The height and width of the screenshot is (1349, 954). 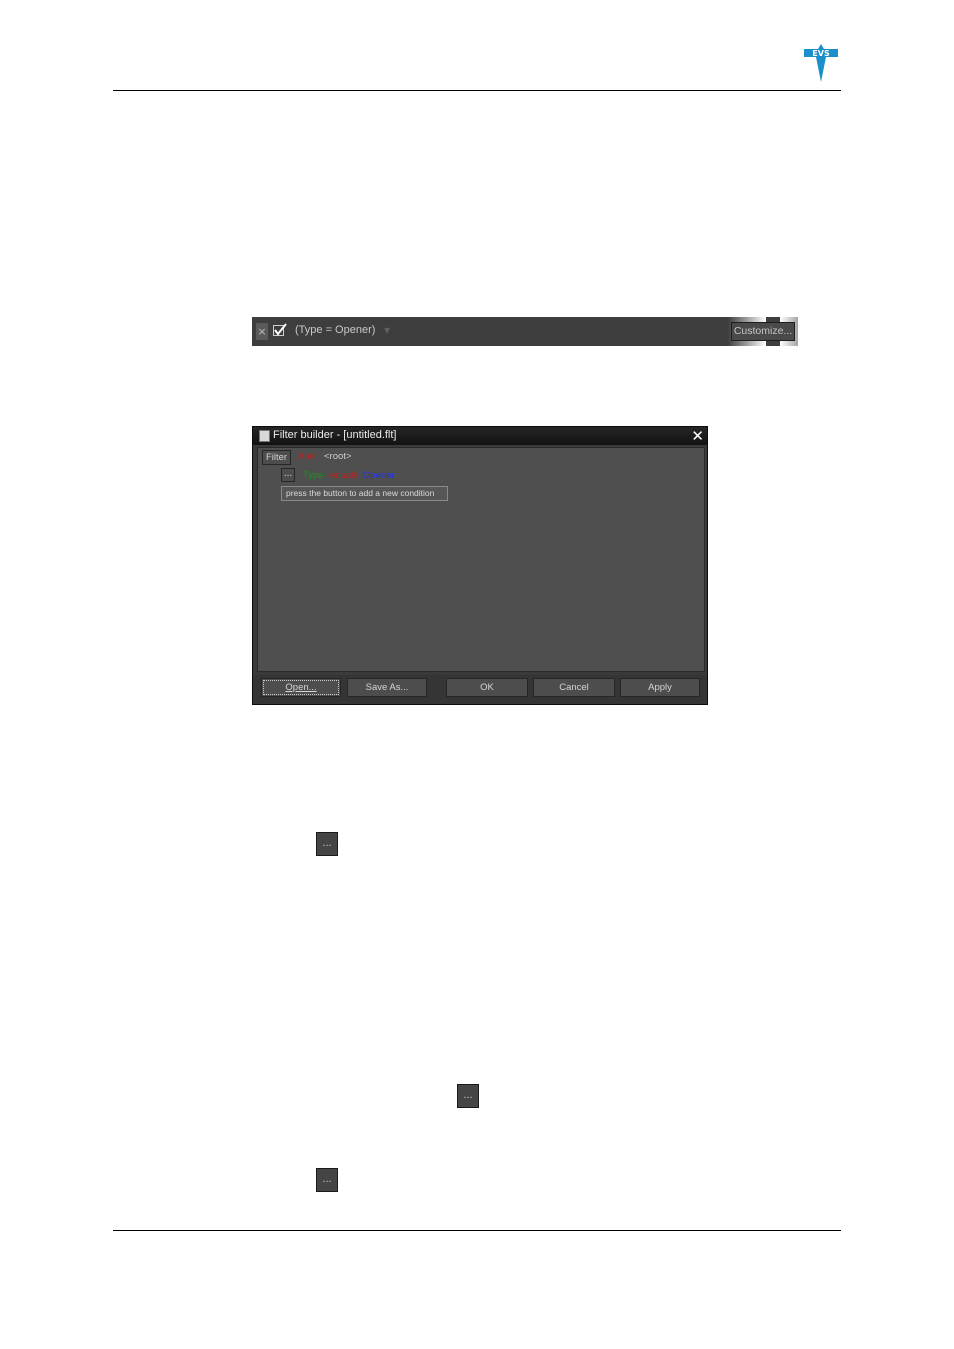 I want to click on filter-button: Filter, so click(x=276, y=457).